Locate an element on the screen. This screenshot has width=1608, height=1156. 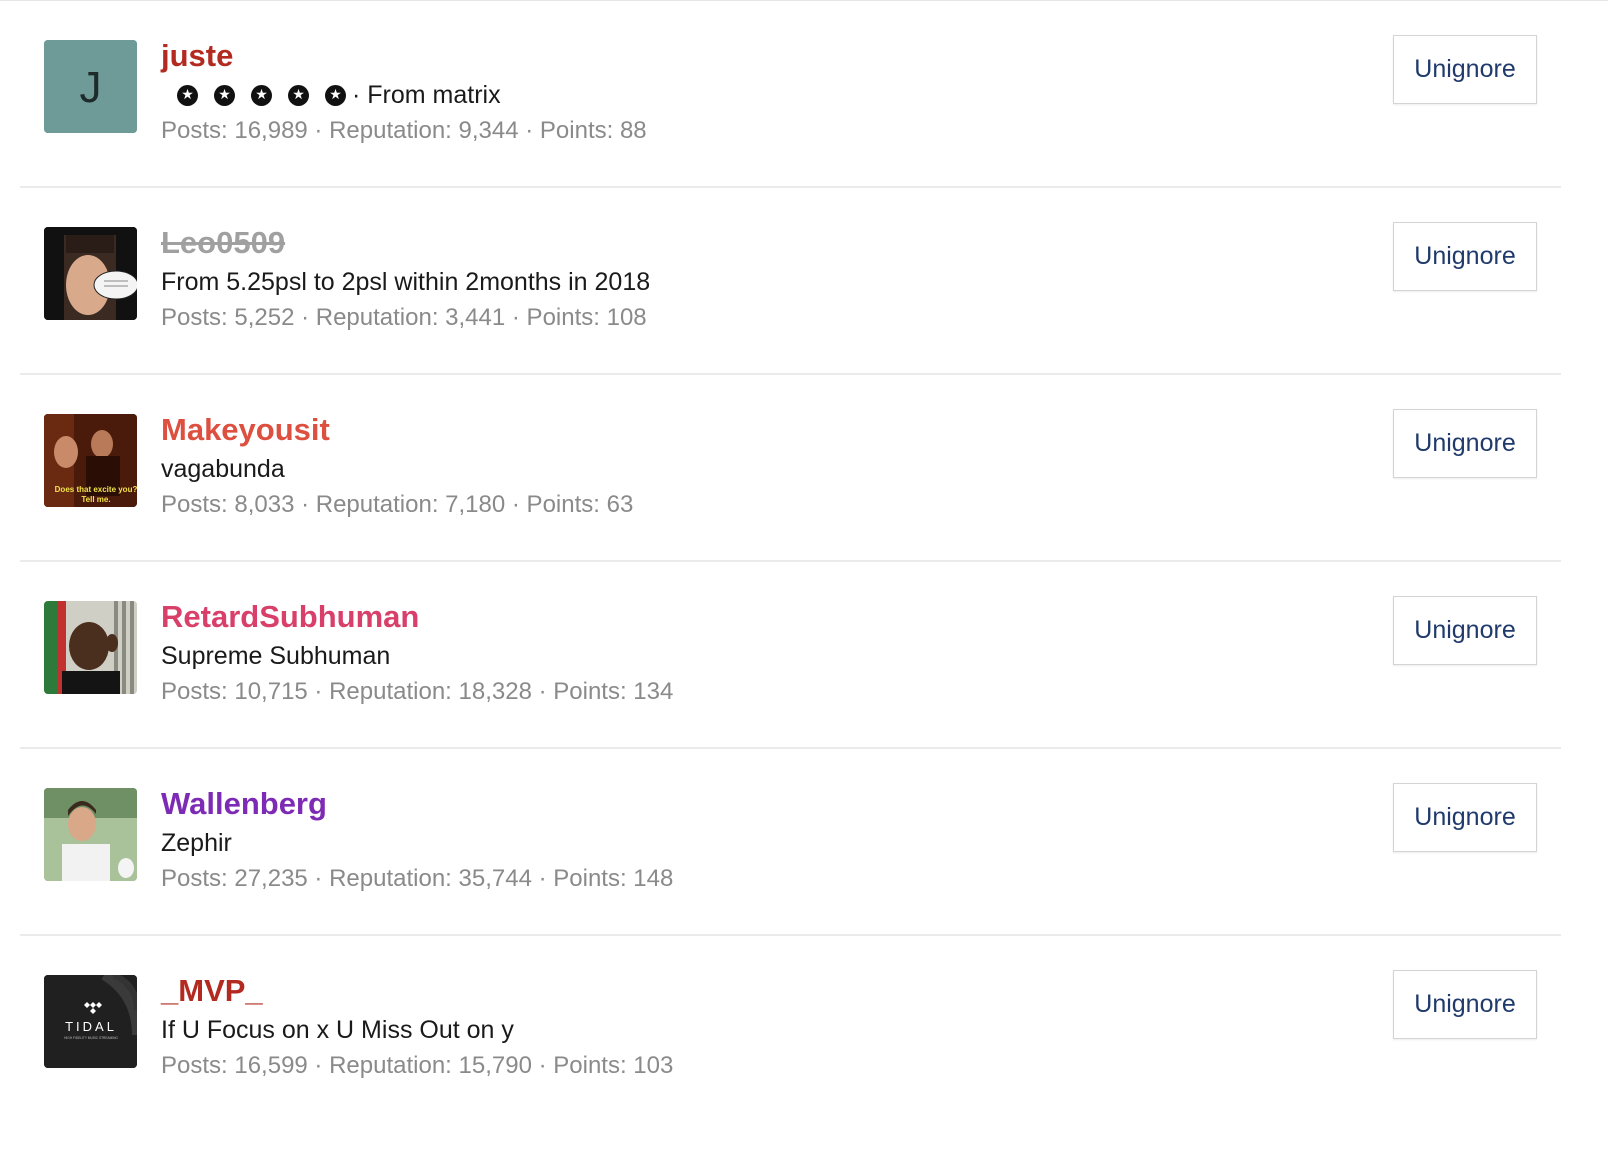
avatar-letter: J is located at coordinates (91, 87).